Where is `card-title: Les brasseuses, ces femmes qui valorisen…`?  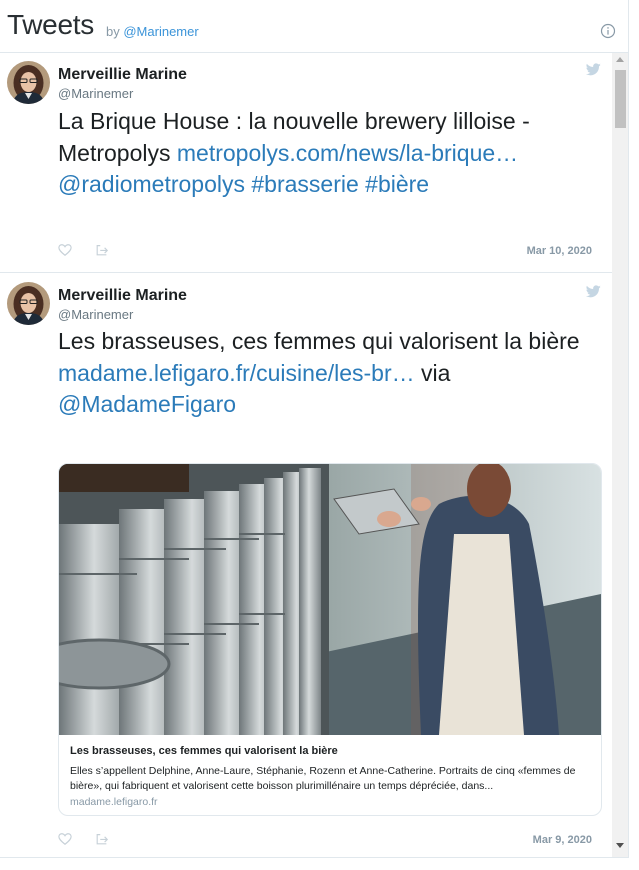 card-title: Les brasseuses, ces femmes qui valorisen… is located at coordinates (204, 751).